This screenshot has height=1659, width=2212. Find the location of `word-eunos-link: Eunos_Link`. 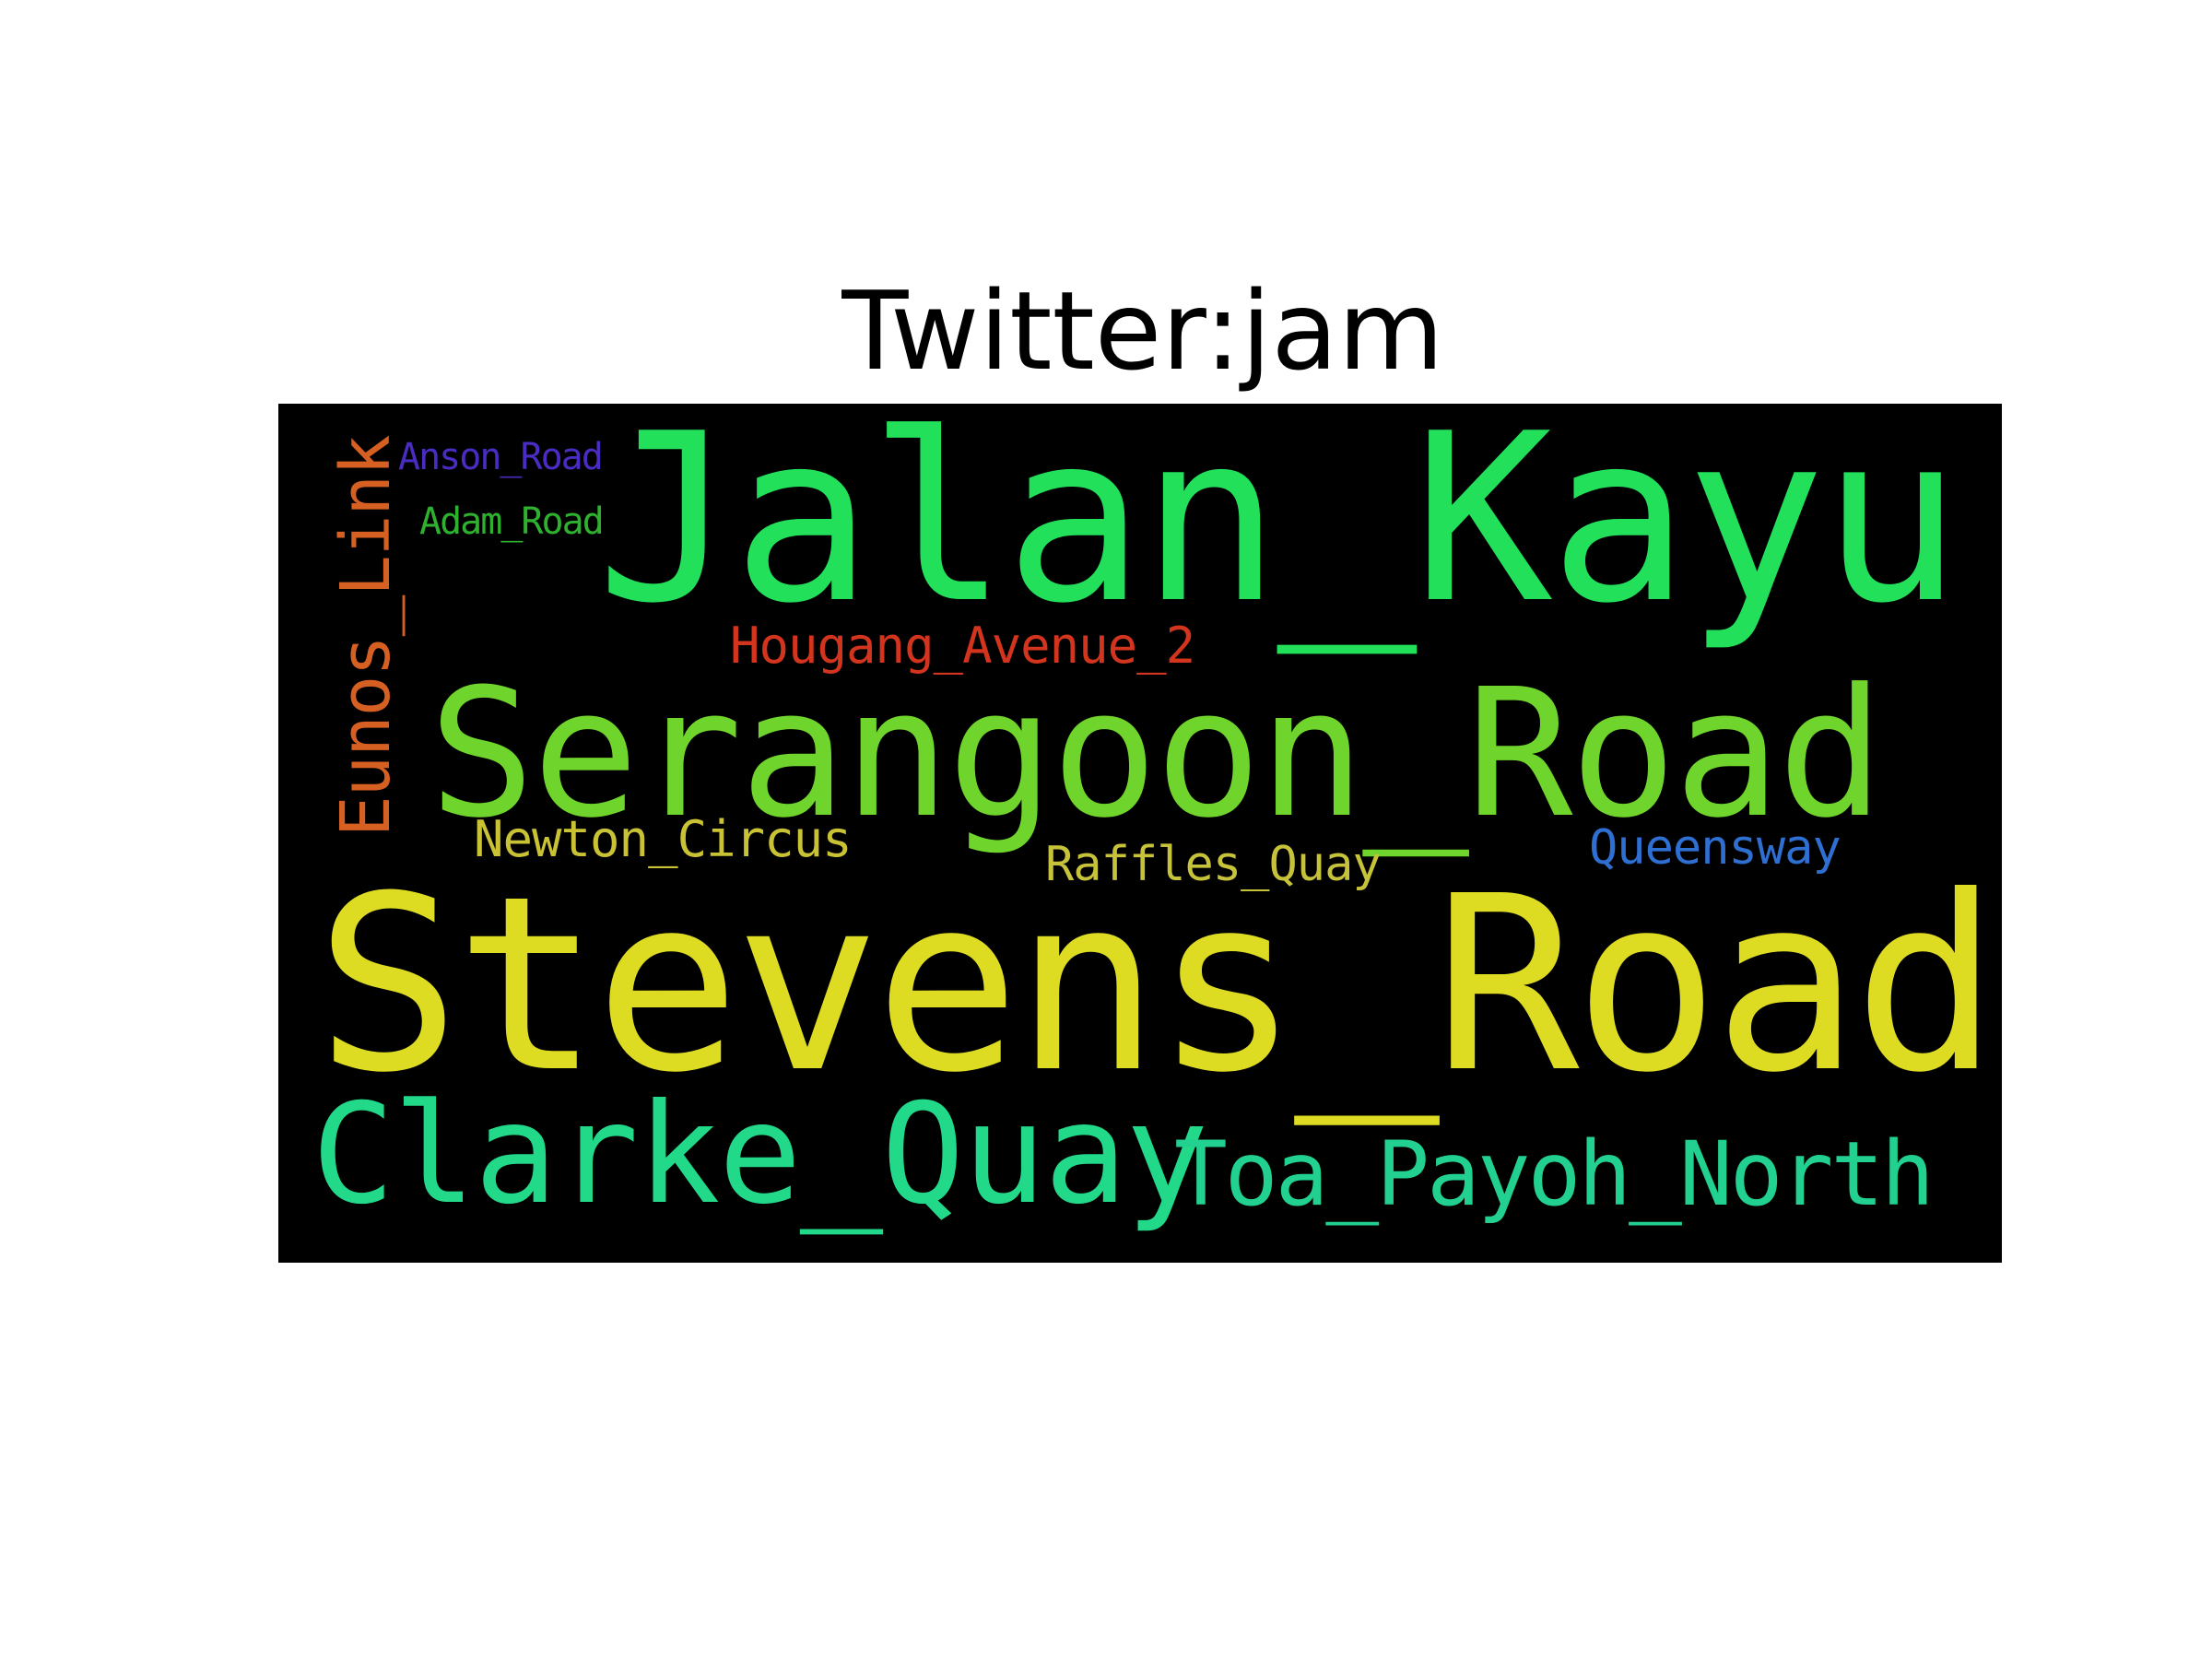

word-eunos-link: Eunos_Link is located at coordinates (366, 636).